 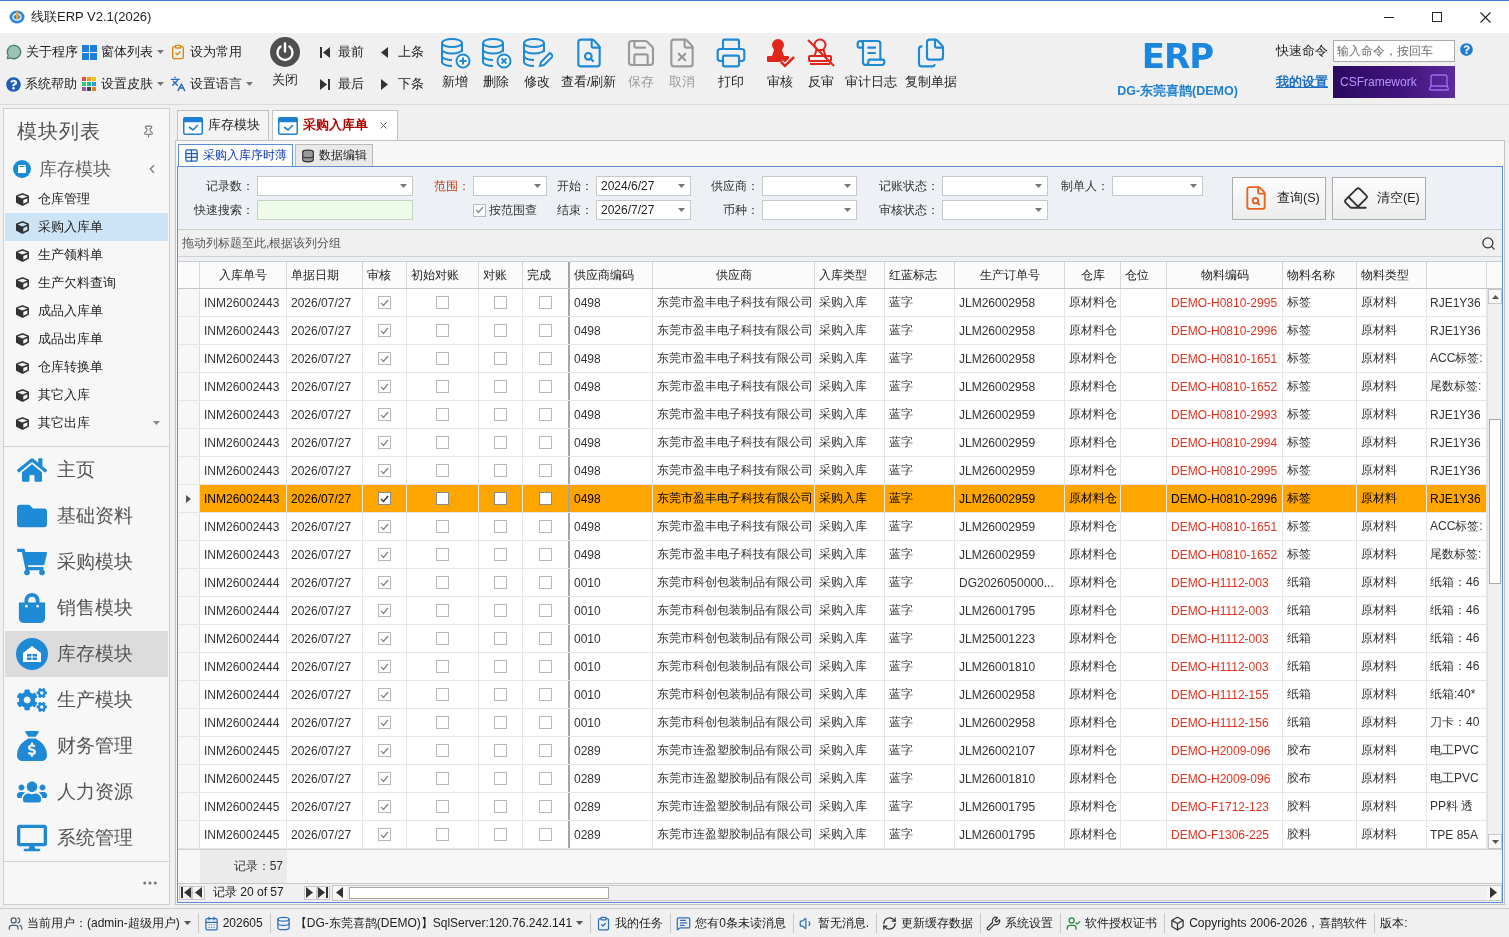 What do you see at coordinates (1144, 275) in the screenshot?
I see `column-header: 仓位` at bounding box center [1144, 275].